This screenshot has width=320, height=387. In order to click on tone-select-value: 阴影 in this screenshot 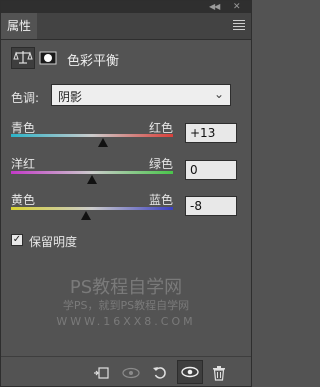, I will do `click(70, 97)`.